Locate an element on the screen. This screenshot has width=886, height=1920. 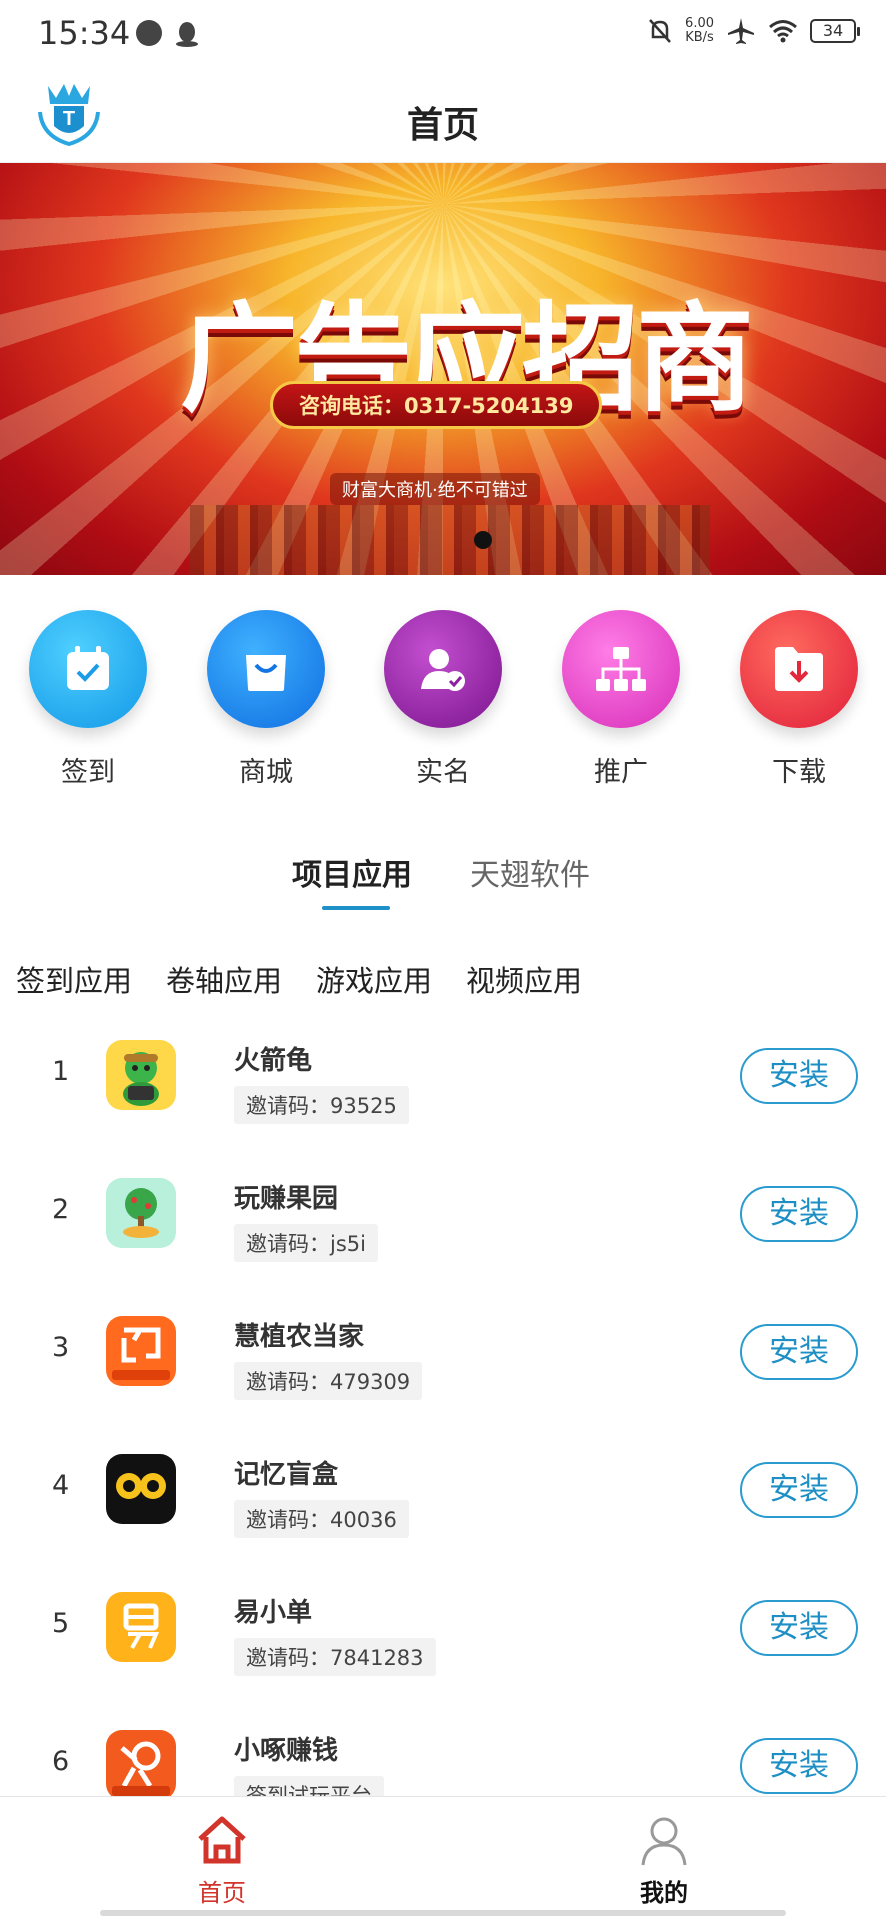
category-game-apps: 游戏应用 is located at coordinates (374, 979).